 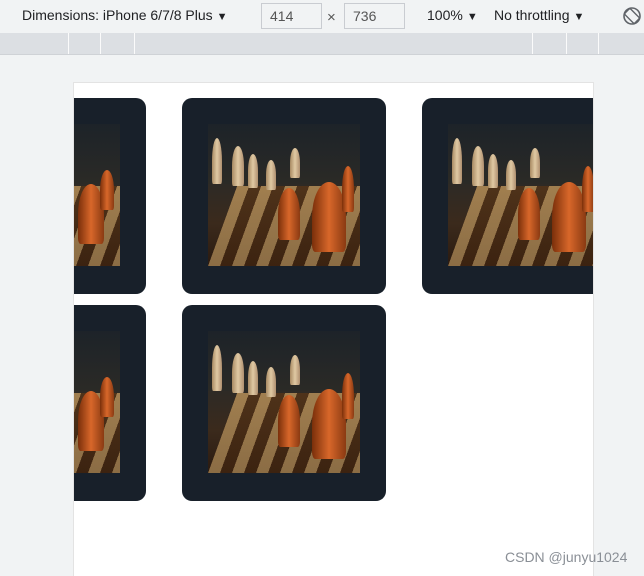 I want to click on device-dimensions-dropdown: Dimensions: iPhone 6/7/8 Plus ▼, so click(x=125, y=15).